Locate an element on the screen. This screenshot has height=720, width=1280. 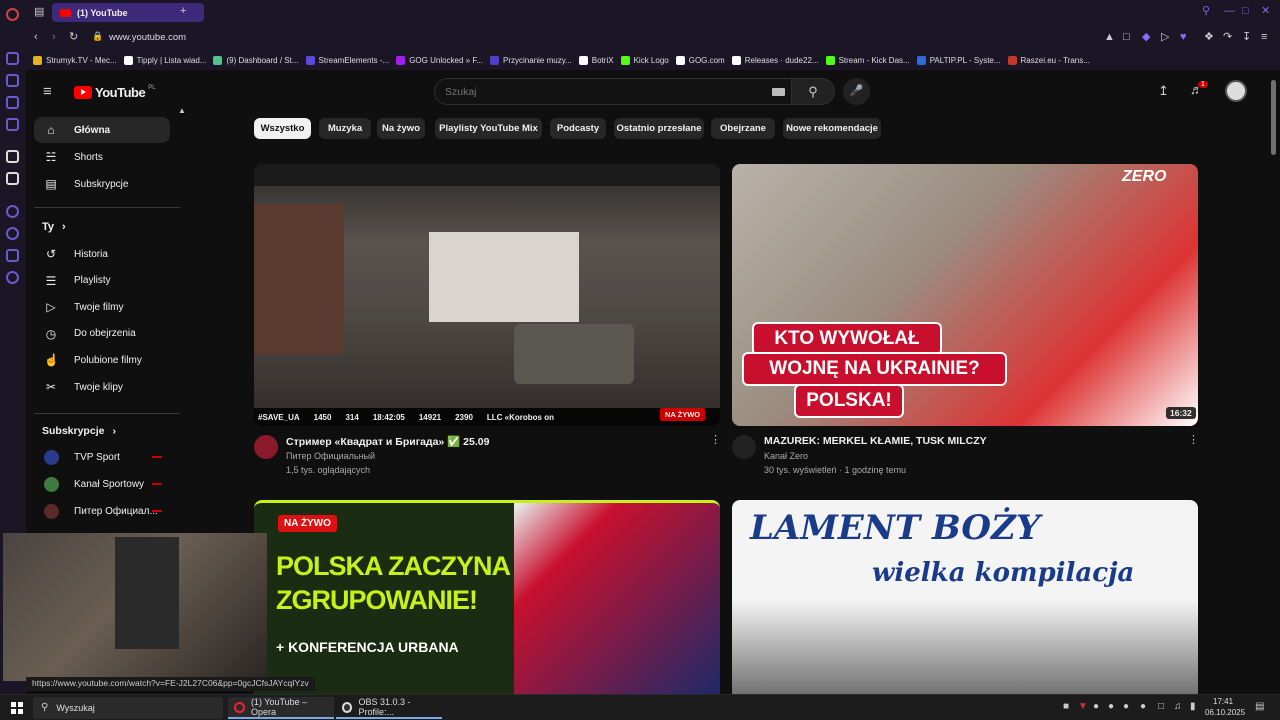
tray-icon-2: ▼ is located at coordinates (1083, 707).